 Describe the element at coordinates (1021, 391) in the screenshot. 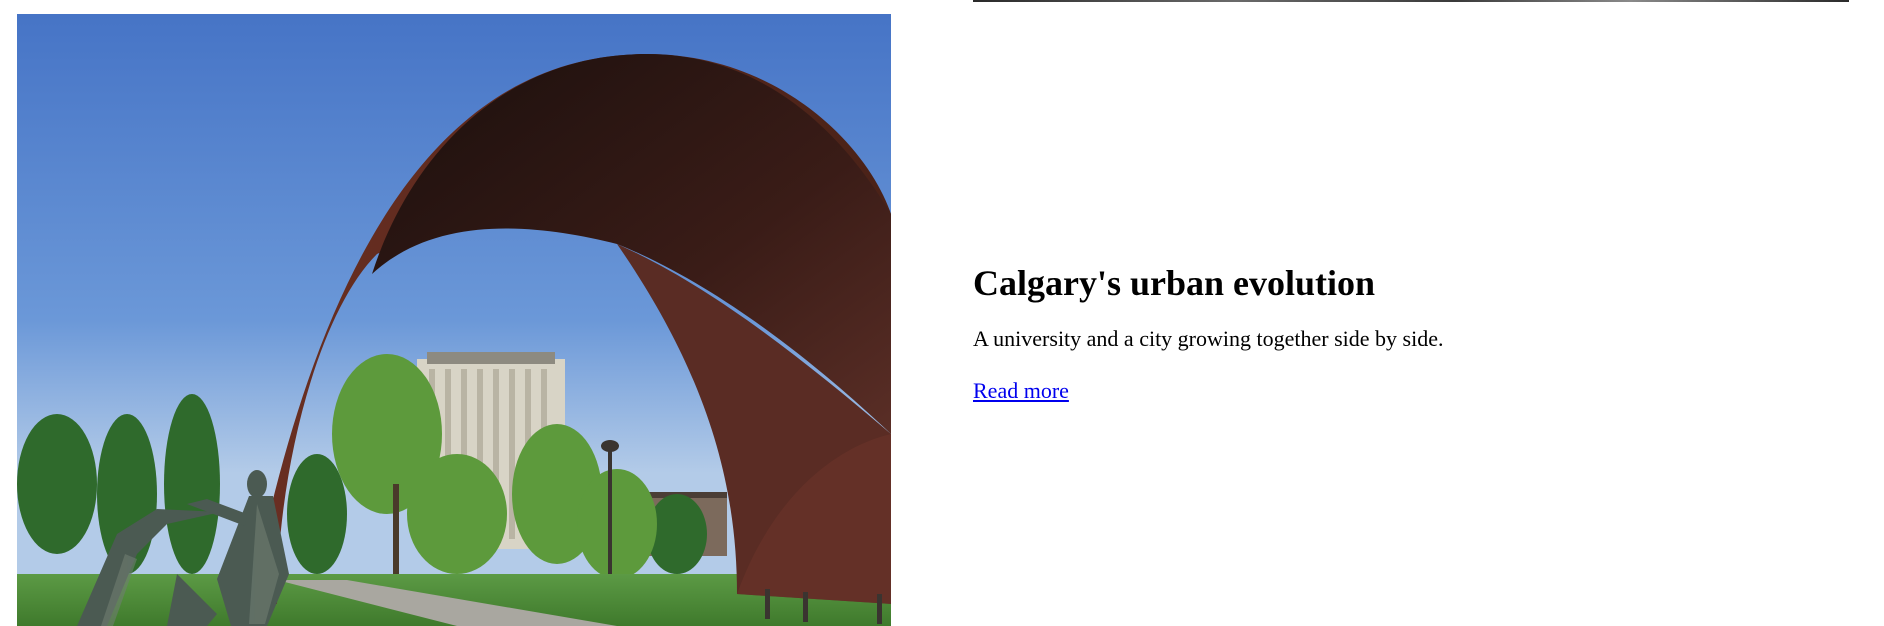

I see `read-more-link: Read more` at that location.